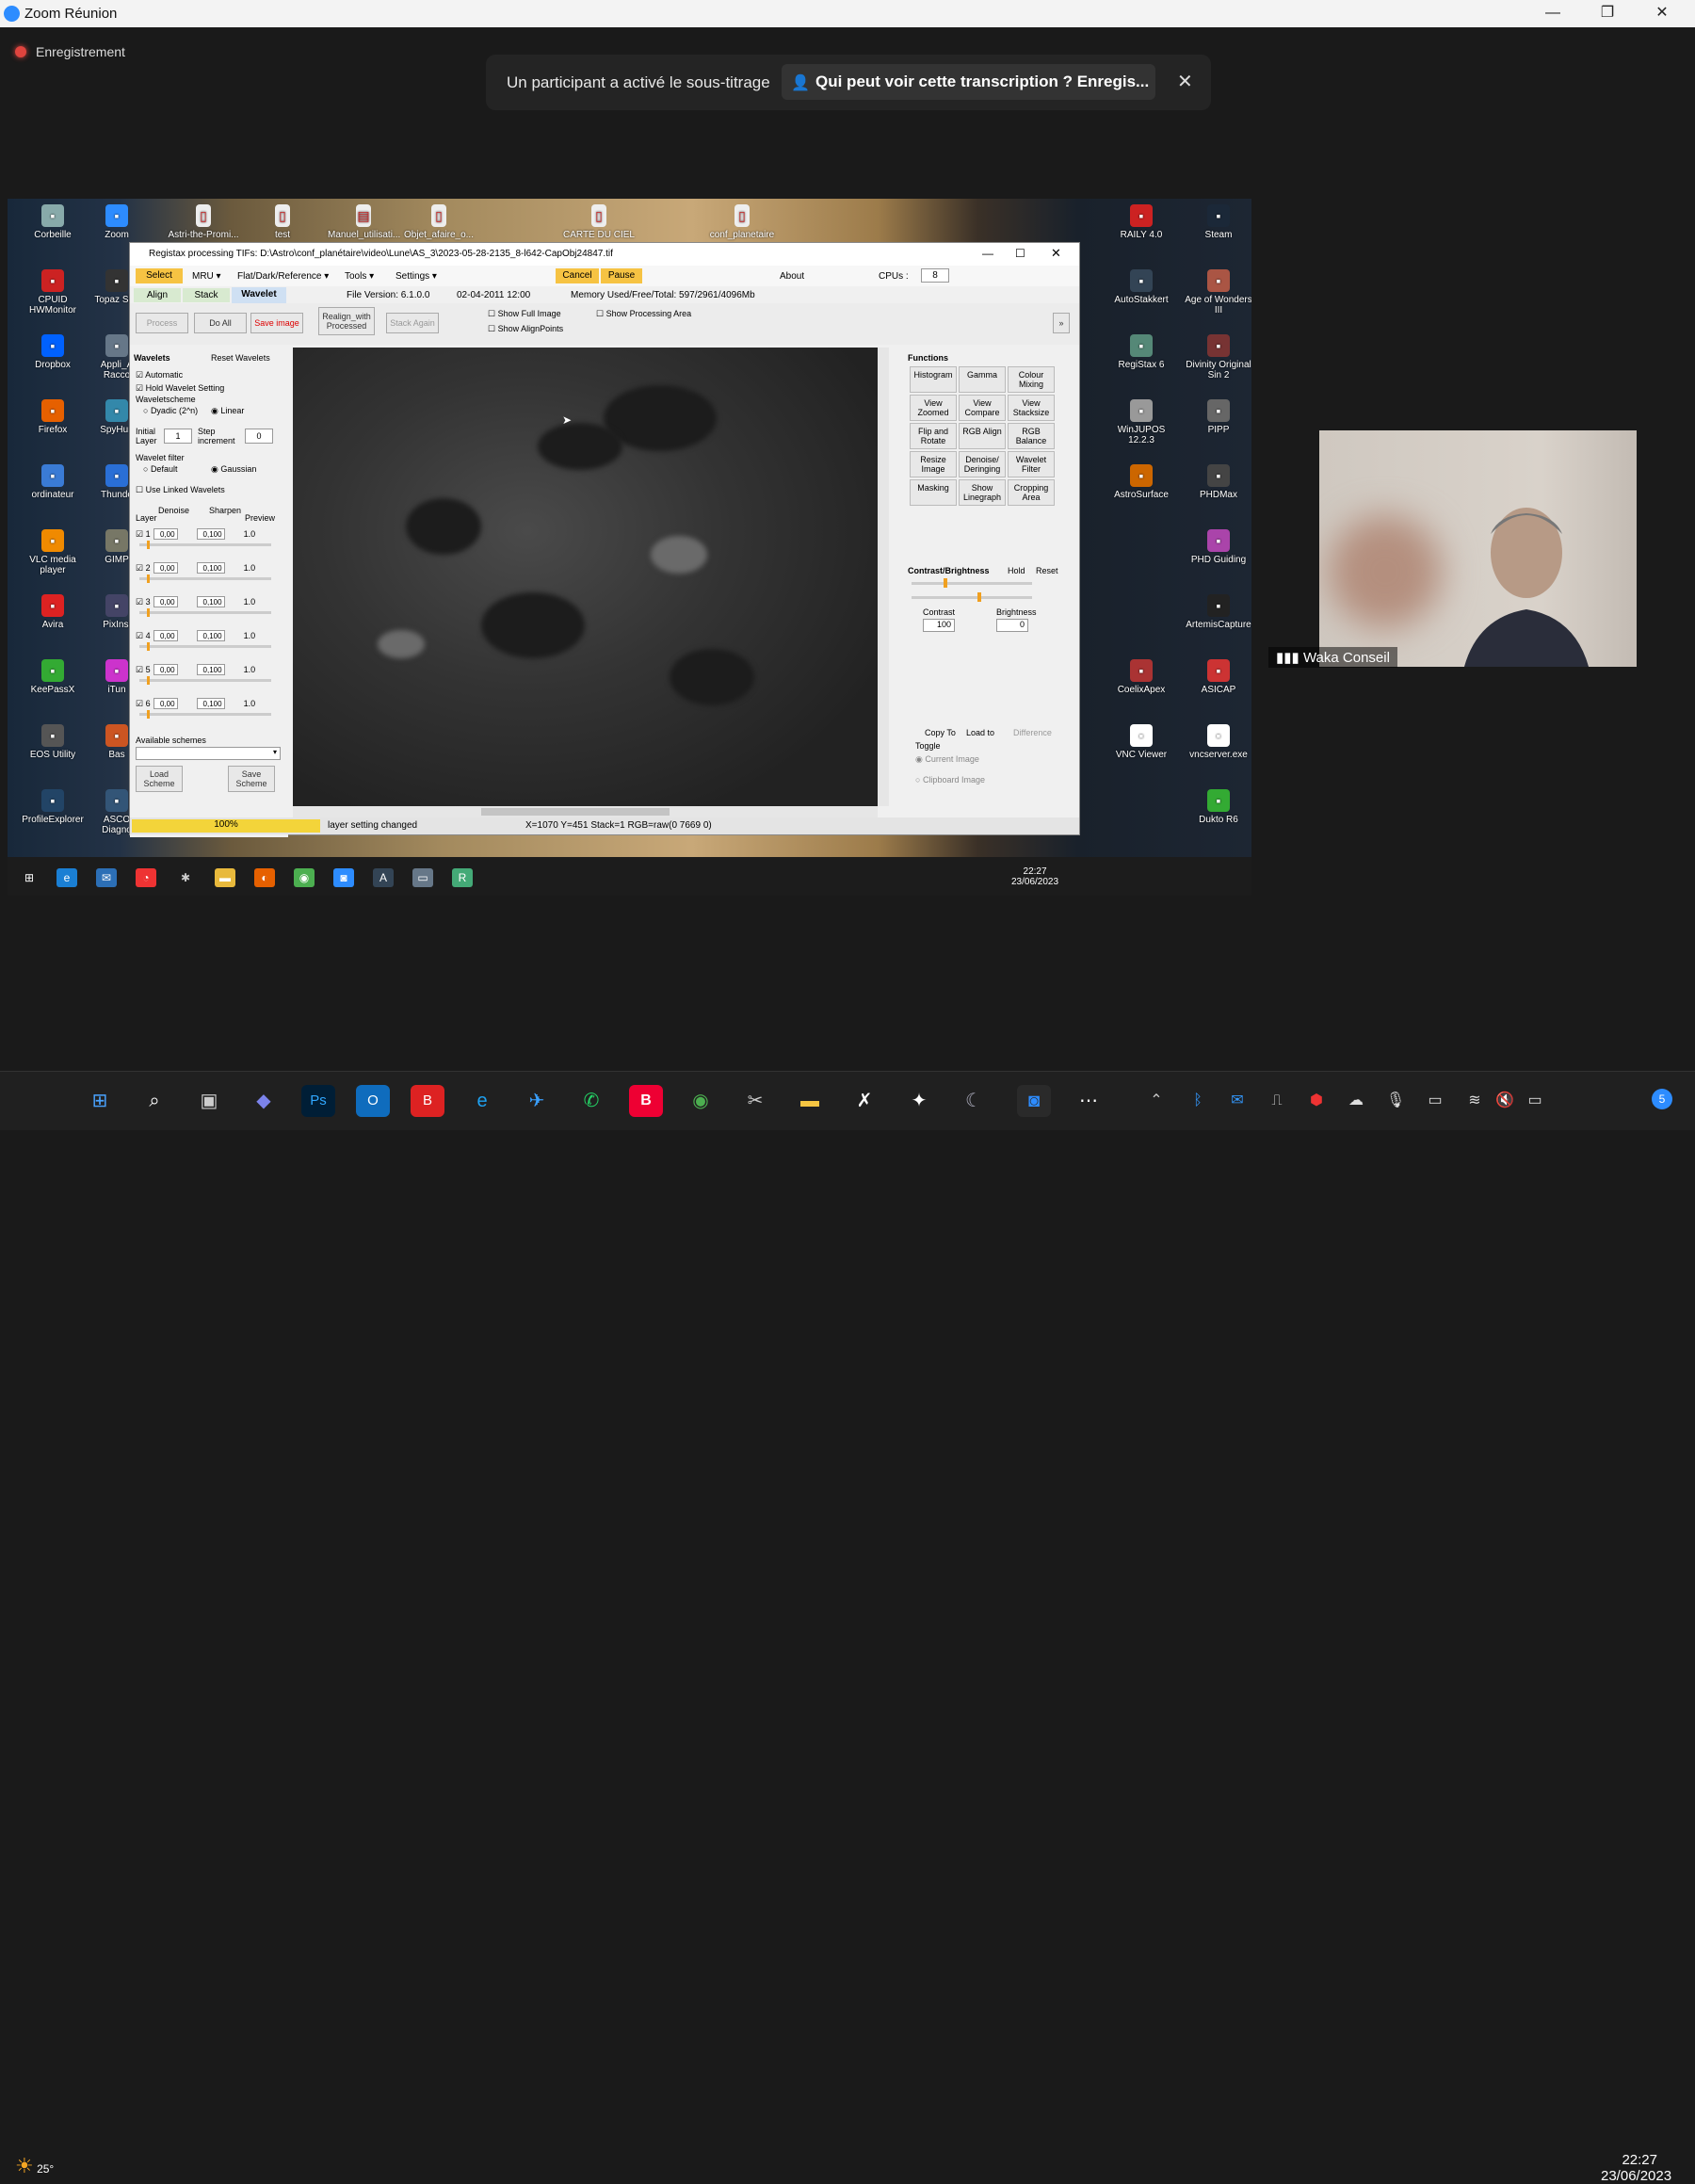 Image resolution: width=1695 pixels, height=2184 pixels. I want to click on wavelet-layer-row: ☑ 4 0,00 0,100 1.0, so click(196, 635).